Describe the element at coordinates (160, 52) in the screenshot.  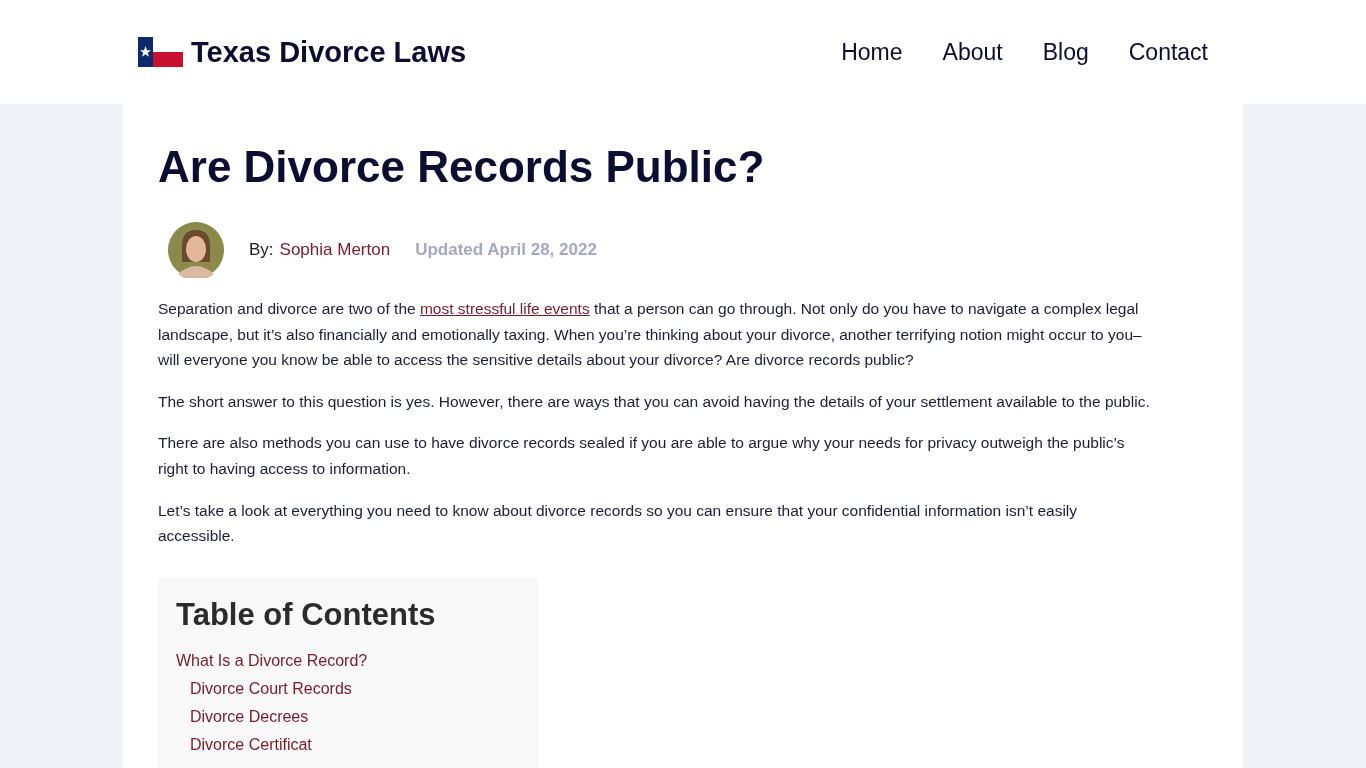
I see `flag-icon` at that location.